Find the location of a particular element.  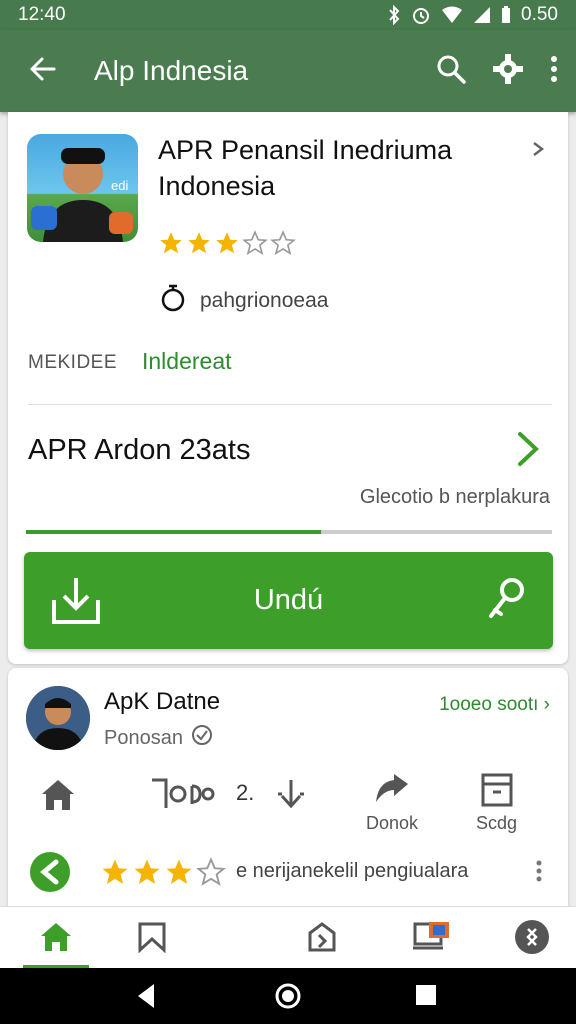

storage-action: Scdg is located at coordinates (496, 803).